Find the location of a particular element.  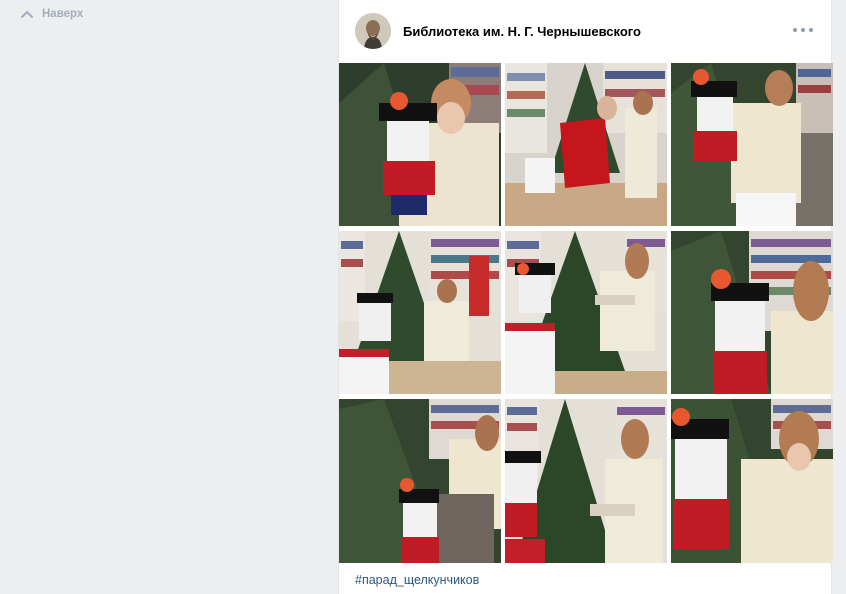

more-actions-button is located at coordinates (803, 30).